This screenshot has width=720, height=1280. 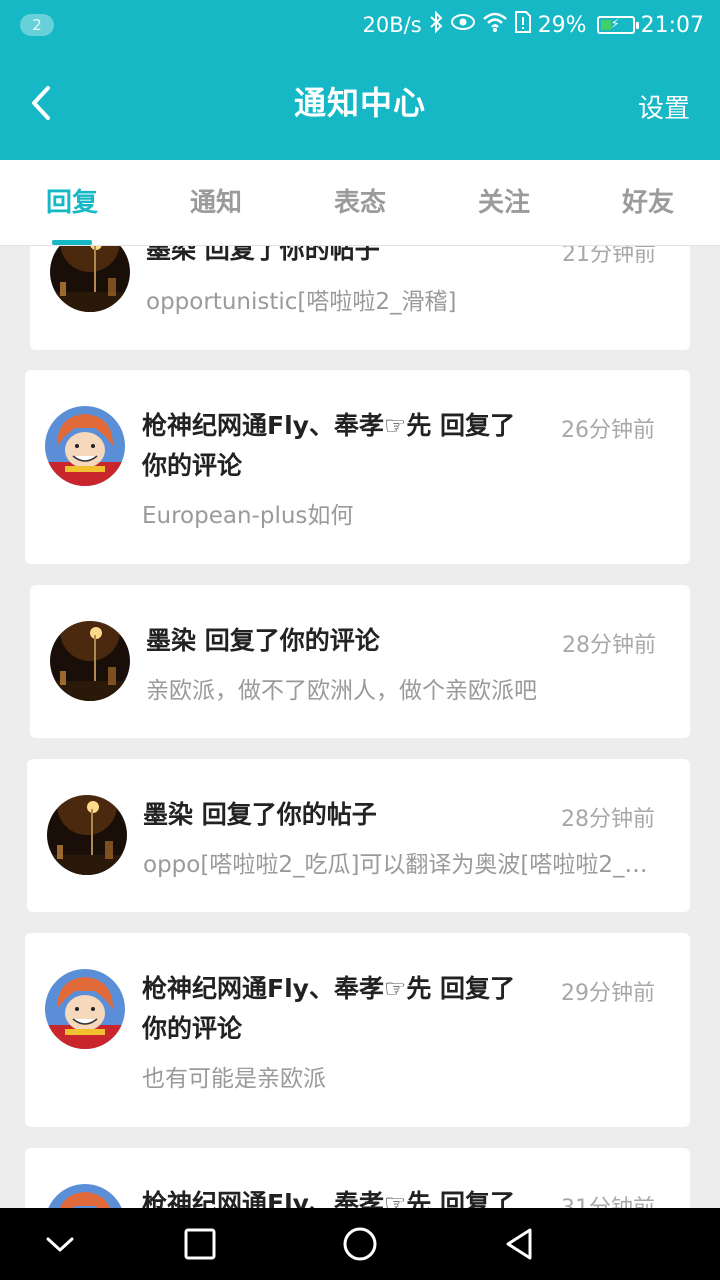 I want to click on tab-reactions: 表态, so click(x=360, y=202).